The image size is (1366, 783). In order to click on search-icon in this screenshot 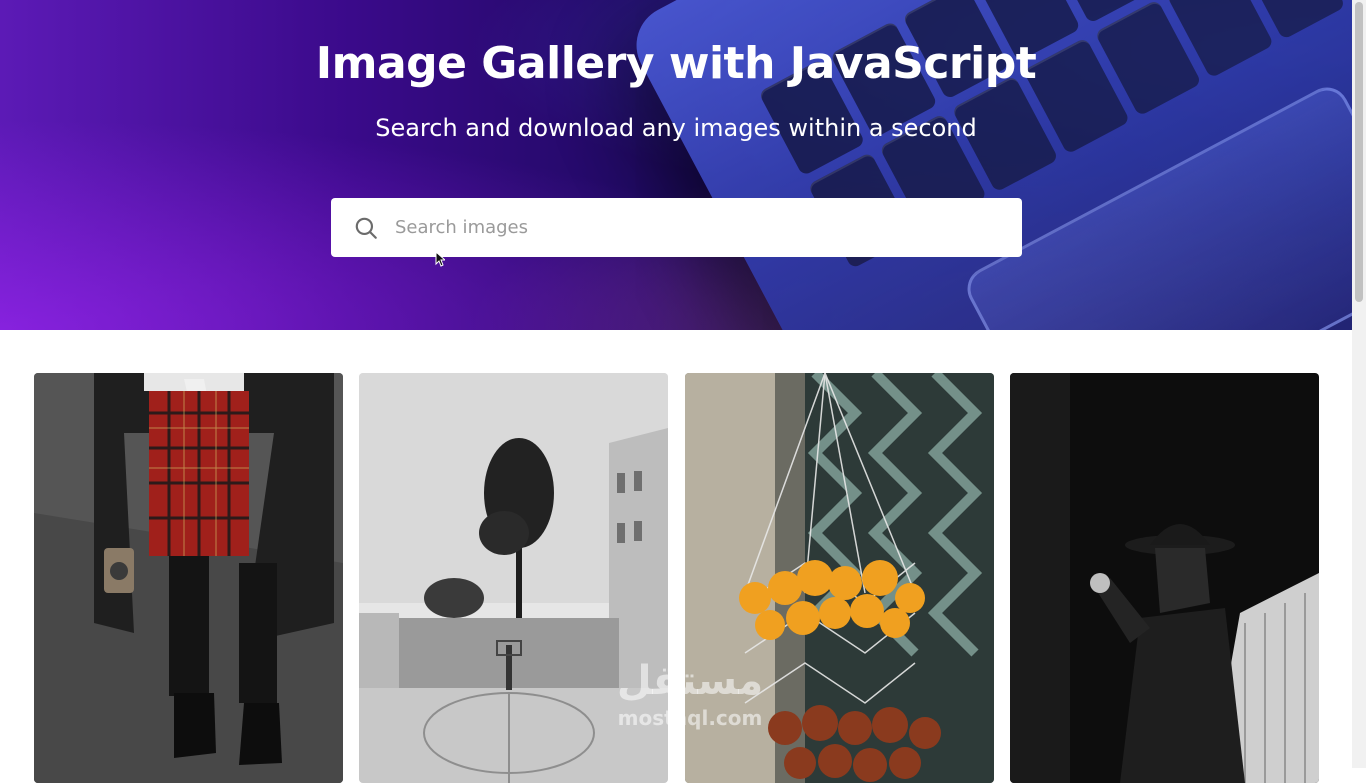, I will do `click(366, 228)`.